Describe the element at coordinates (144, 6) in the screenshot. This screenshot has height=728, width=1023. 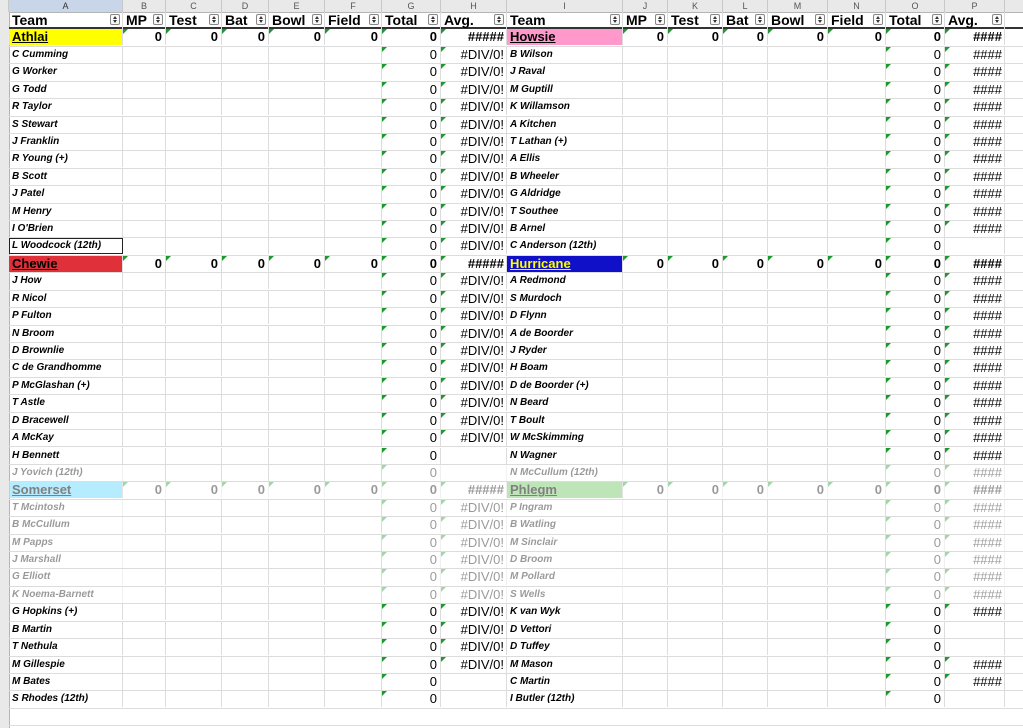
I see `column-letter-b: B` at that location.